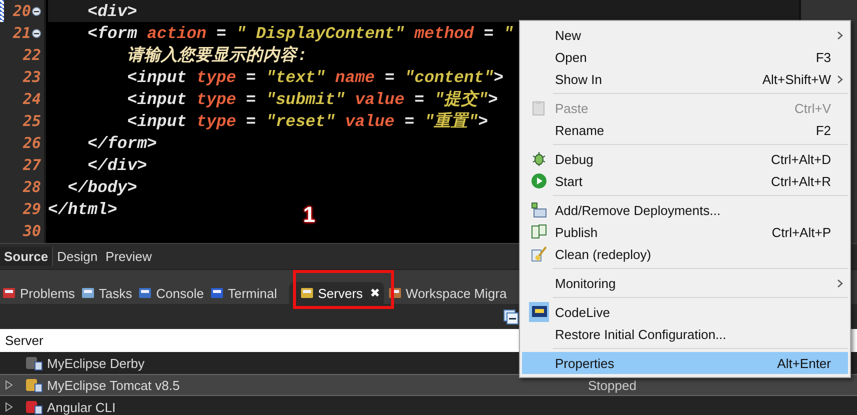  What do you see at coordinates (172, 293) in the screenshot?
I see `view-tab: Console` at bounding box center [172, 293].